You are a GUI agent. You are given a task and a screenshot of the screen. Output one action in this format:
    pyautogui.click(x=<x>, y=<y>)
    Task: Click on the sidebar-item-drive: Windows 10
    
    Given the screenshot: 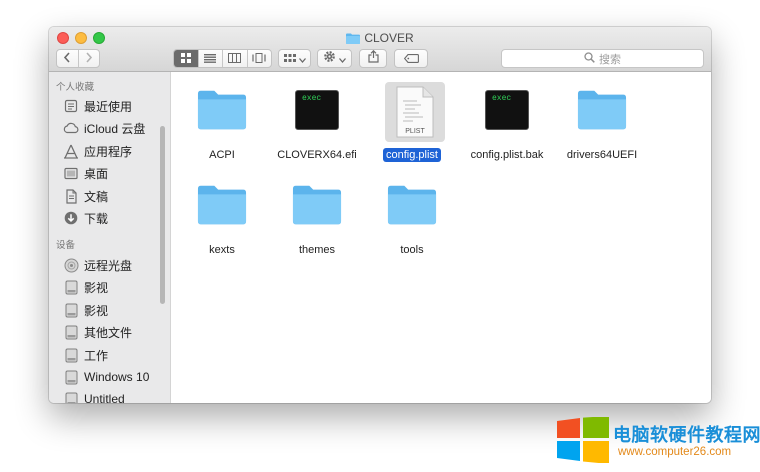 What is the action you would take?
    pyautogui.click(x=106, y=377)
    